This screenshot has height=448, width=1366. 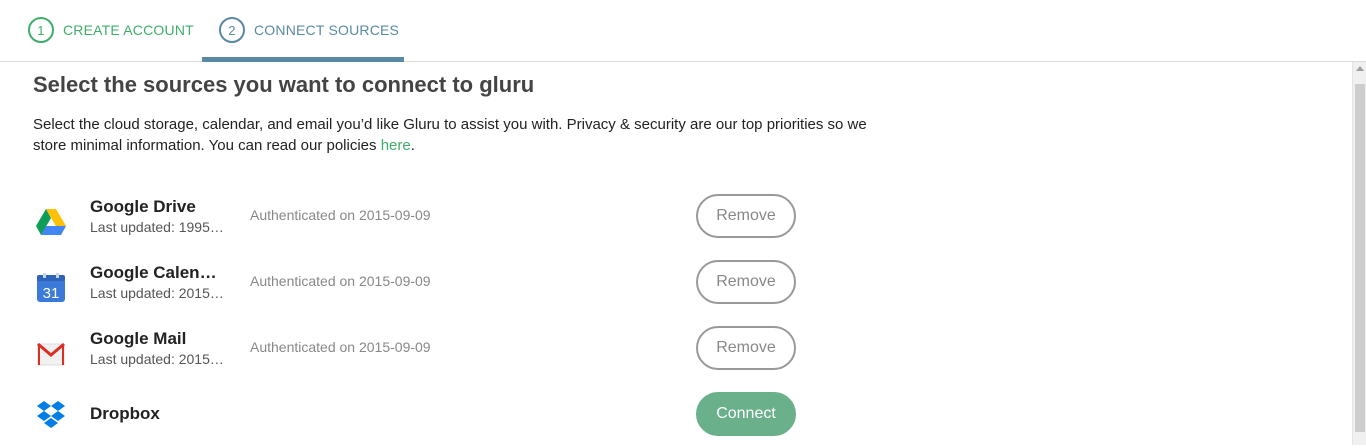 I want to click on step-number-1: 1, so click(x=41, y=30).